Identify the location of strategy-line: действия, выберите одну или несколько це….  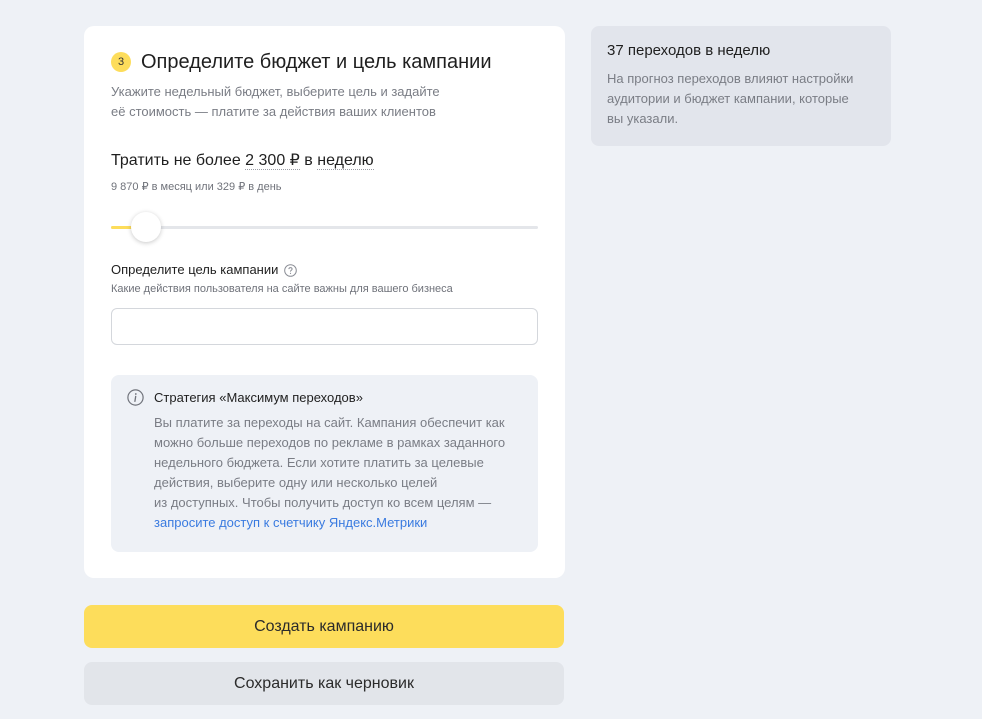
(296, 482).